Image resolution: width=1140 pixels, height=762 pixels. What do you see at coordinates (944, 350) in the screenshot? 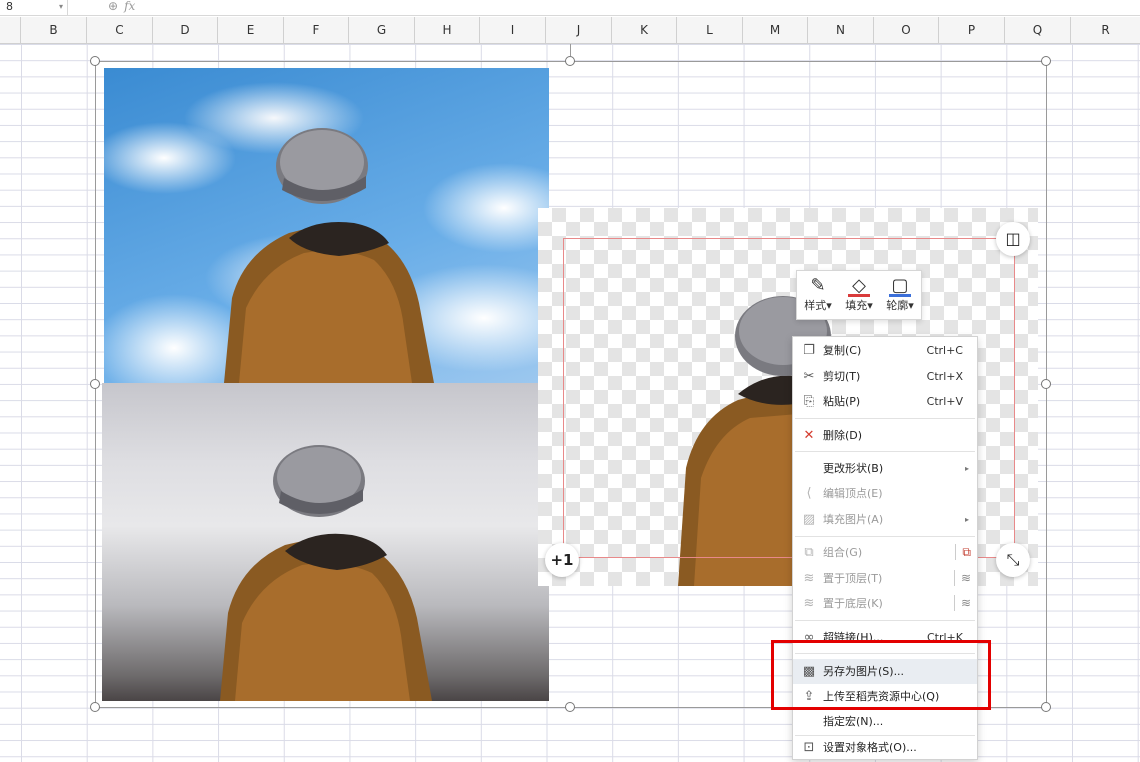
I see `menu-item-copy-shortcut: Ctrl+C` at bounding box center [944, 350].